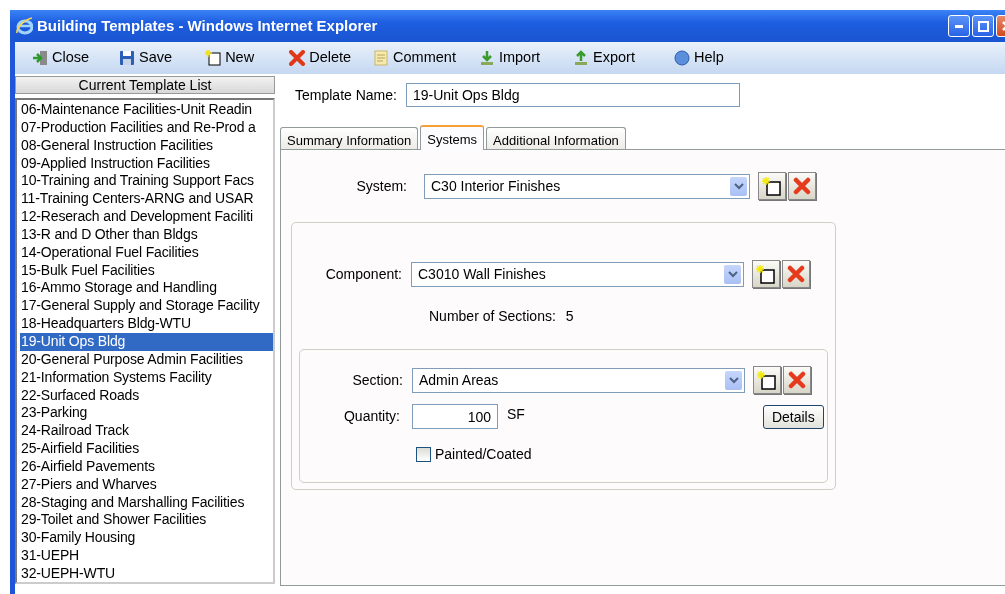 This screenshot has height=594, width=1005. I want to click on window-title: Building Templates - Windows Internet Explorer, so click(208, 25).